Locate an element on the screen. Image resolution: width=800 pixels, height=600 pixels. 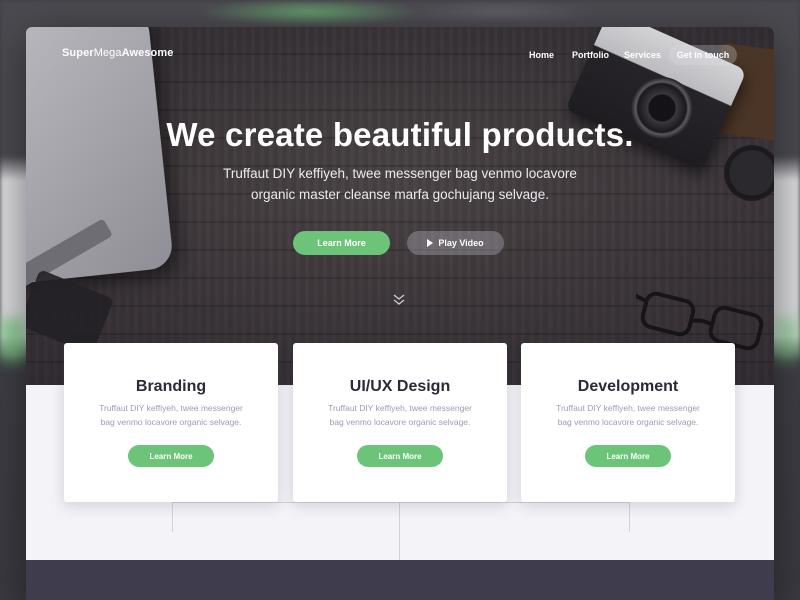
blurred-accent-left is located at coordinates (13, 340).